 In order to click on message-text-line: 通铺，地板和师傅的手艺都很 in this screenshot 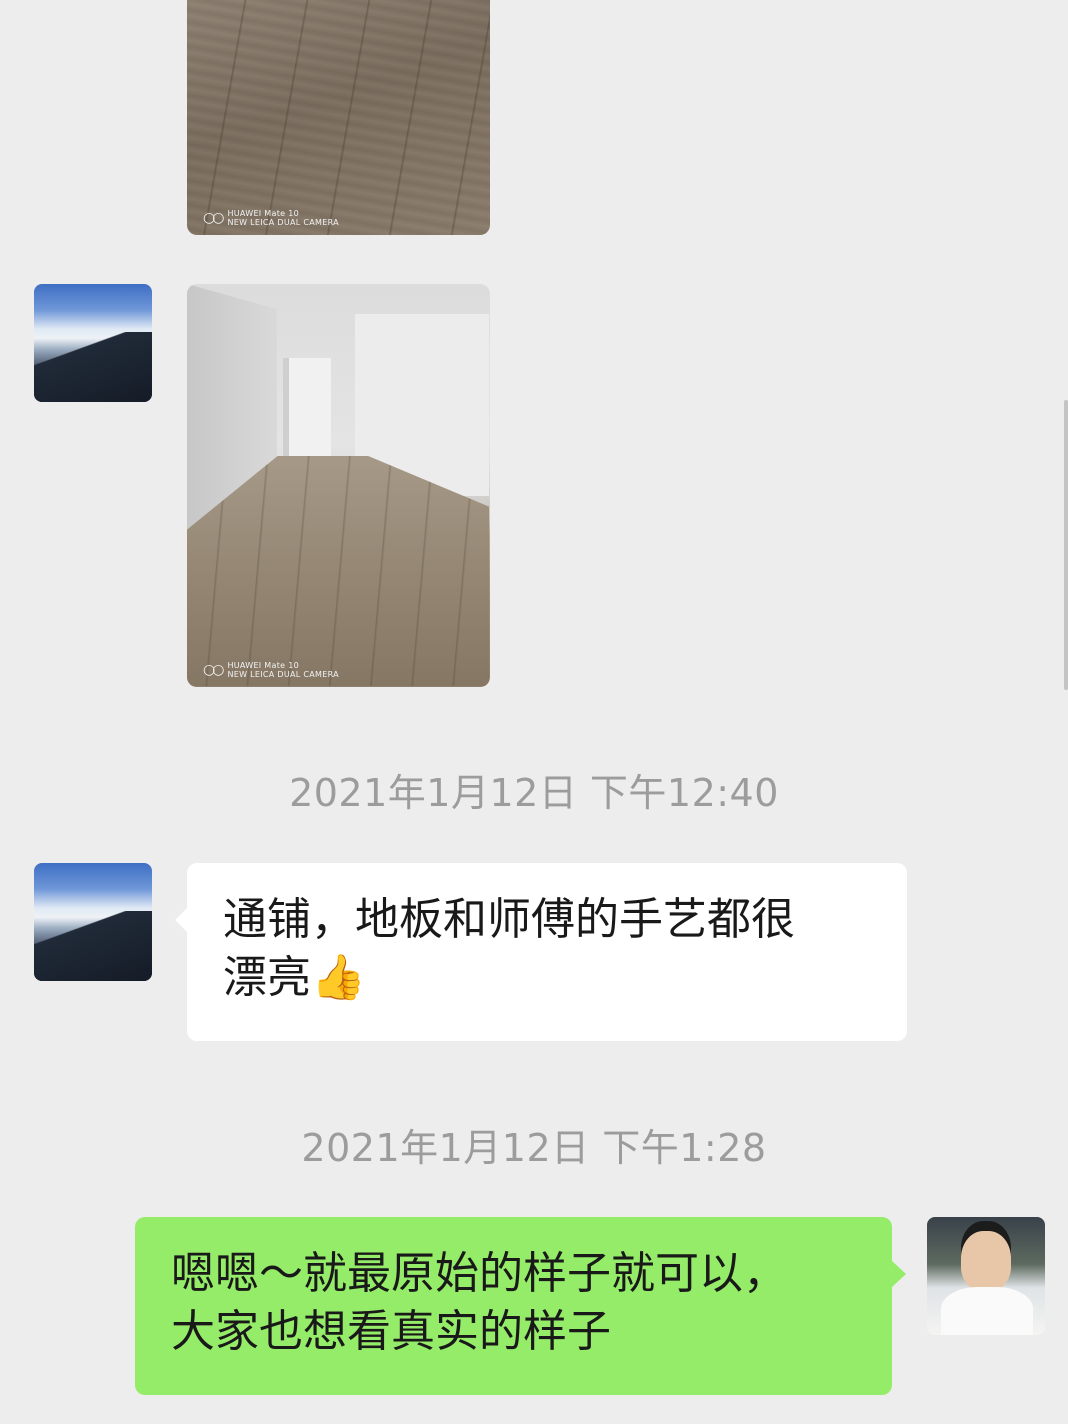, I will do `click(509, 919)`.